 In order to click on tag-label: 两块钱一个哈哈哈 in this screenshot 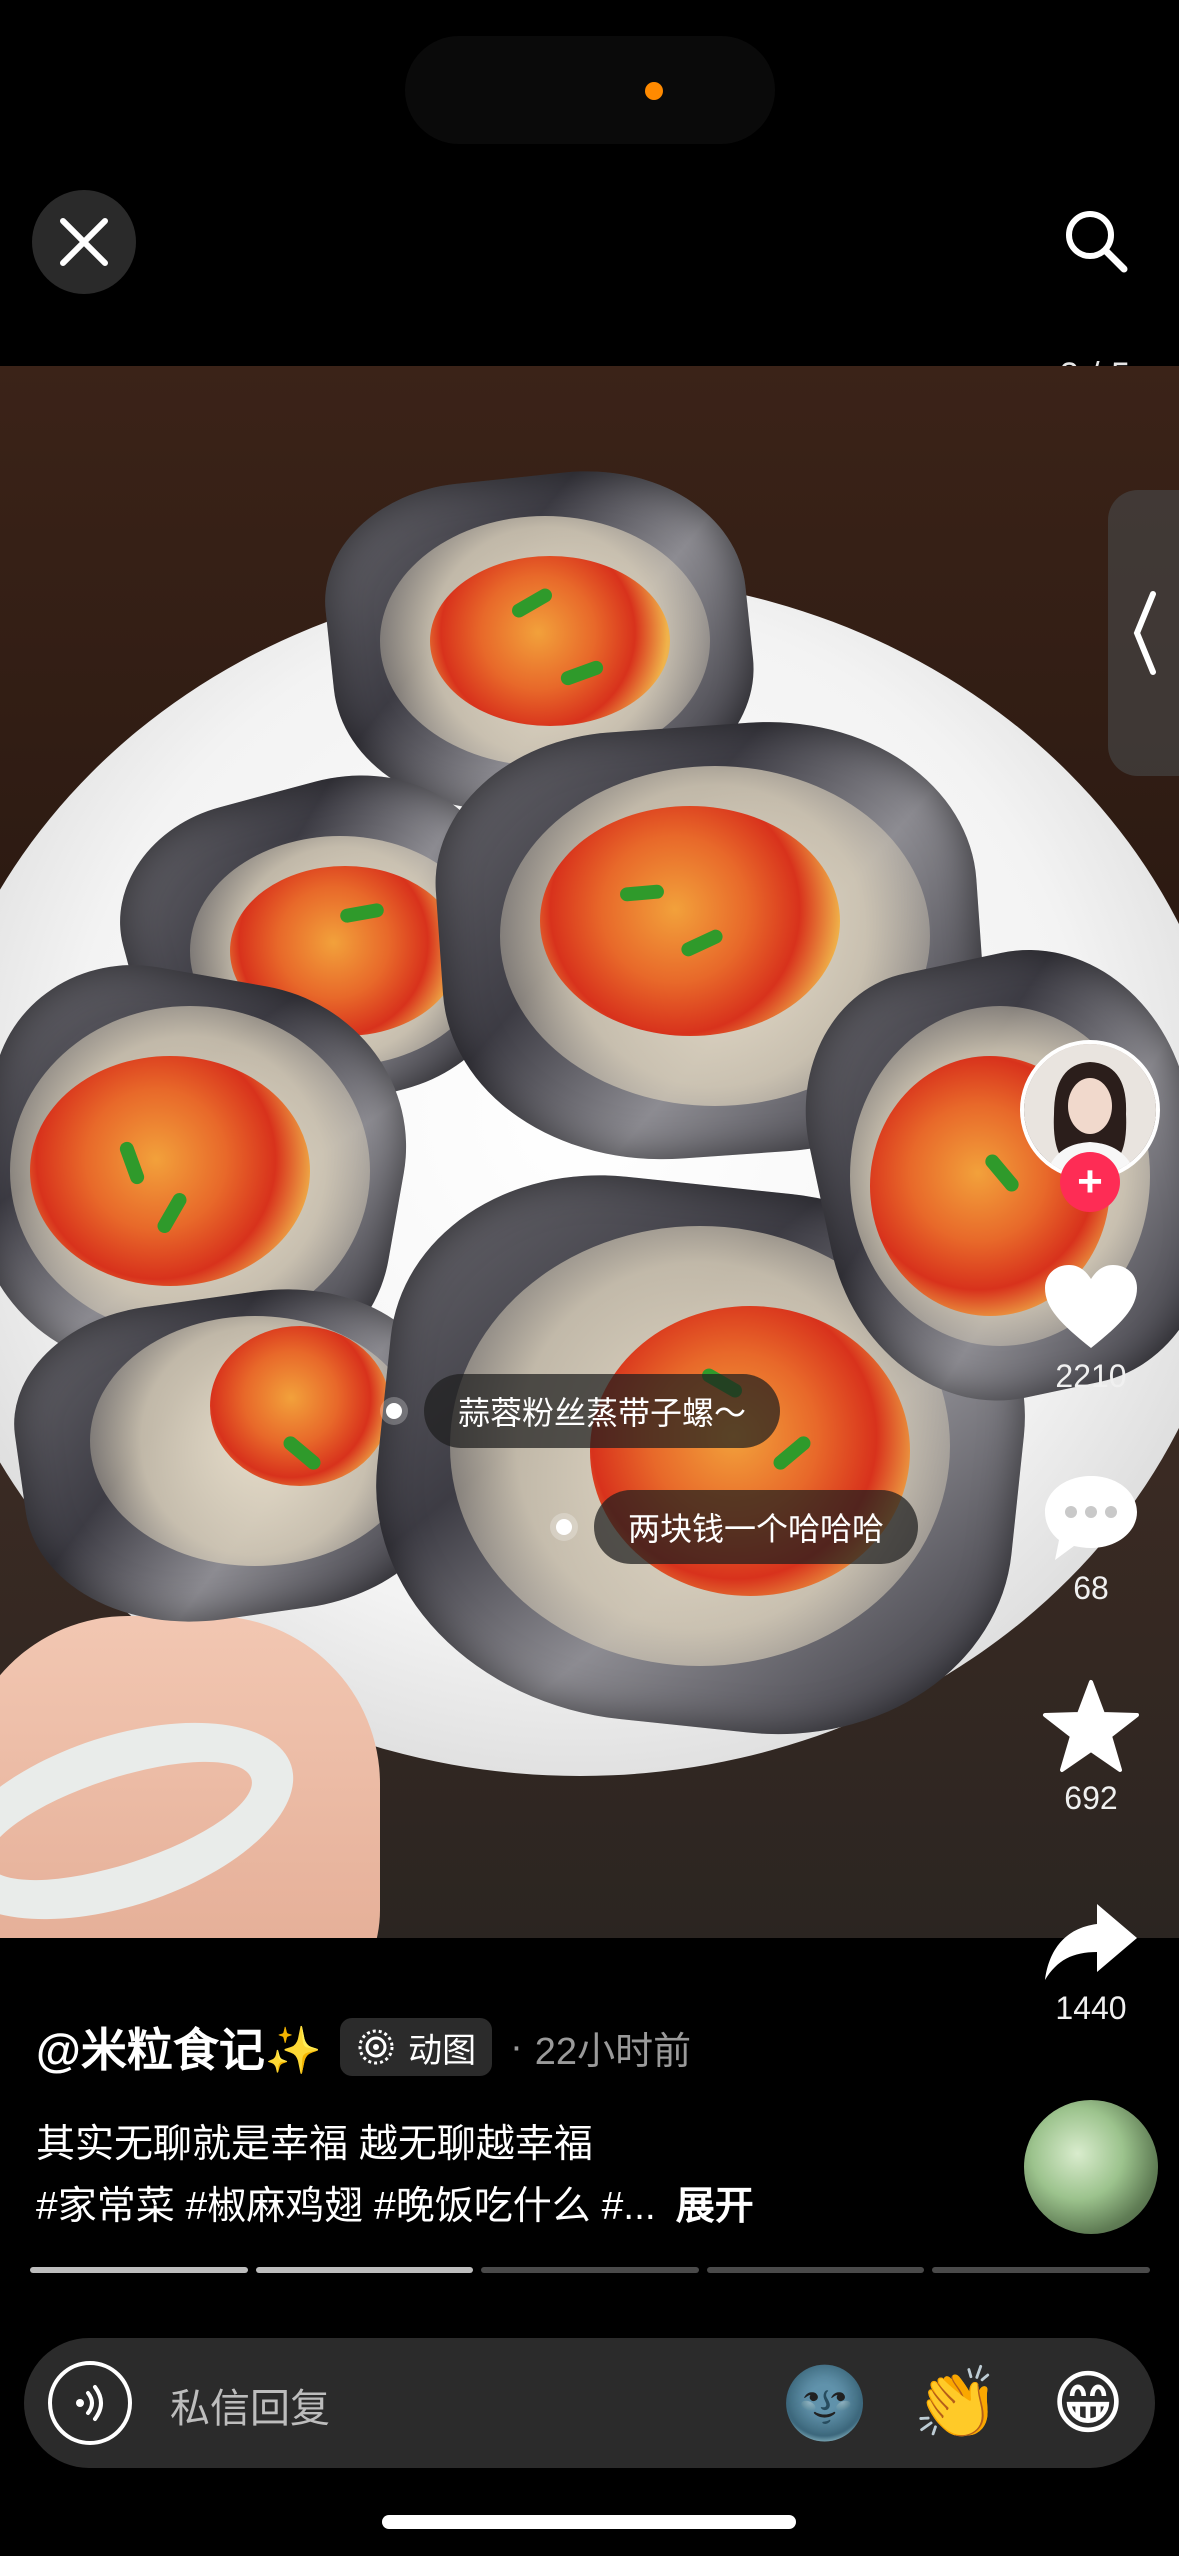, I will do `click(756, 1527)`.